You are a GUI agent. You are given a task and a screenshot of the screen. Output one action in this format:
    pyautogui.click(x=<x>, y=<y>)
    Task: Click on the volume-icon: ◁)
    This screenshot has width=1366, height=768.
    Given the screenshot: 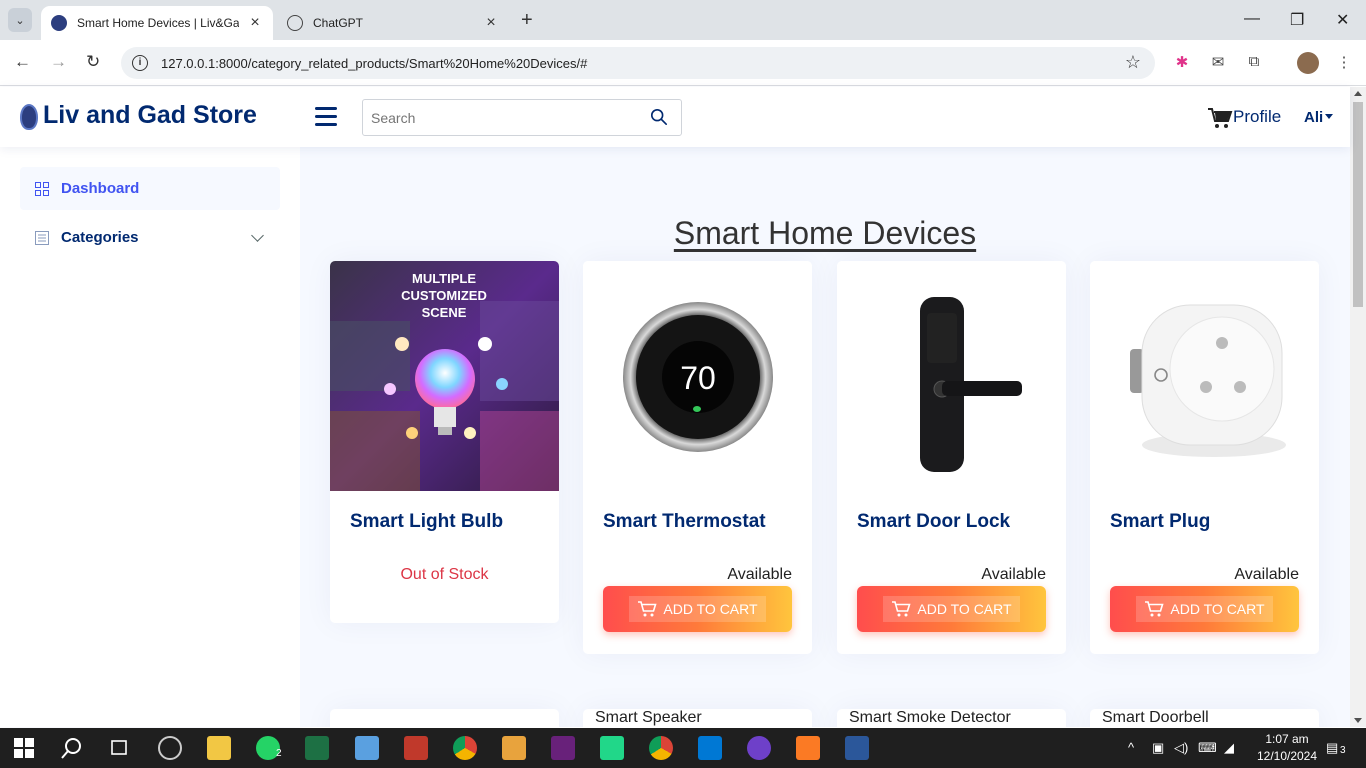 What is the action you would take?
    pyautogui.click(x=1181, y=748)
    